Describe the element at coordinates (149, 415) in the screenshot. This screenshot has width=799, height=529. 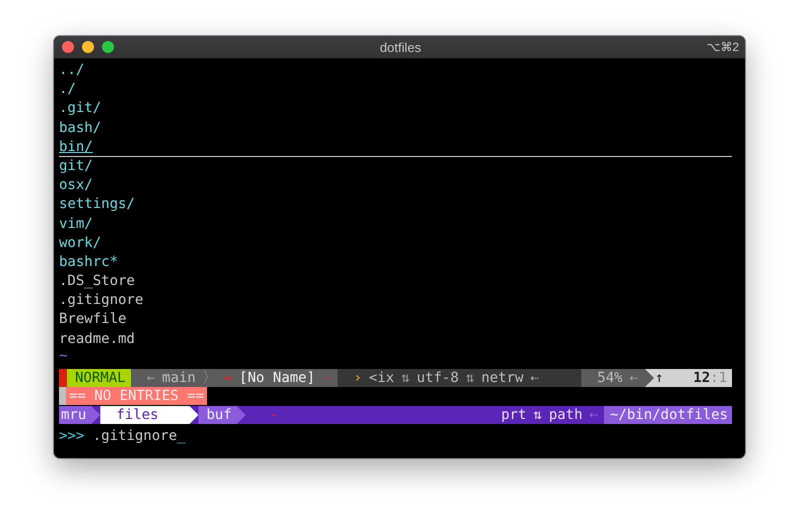
I see `mode-tab: files` at that location.